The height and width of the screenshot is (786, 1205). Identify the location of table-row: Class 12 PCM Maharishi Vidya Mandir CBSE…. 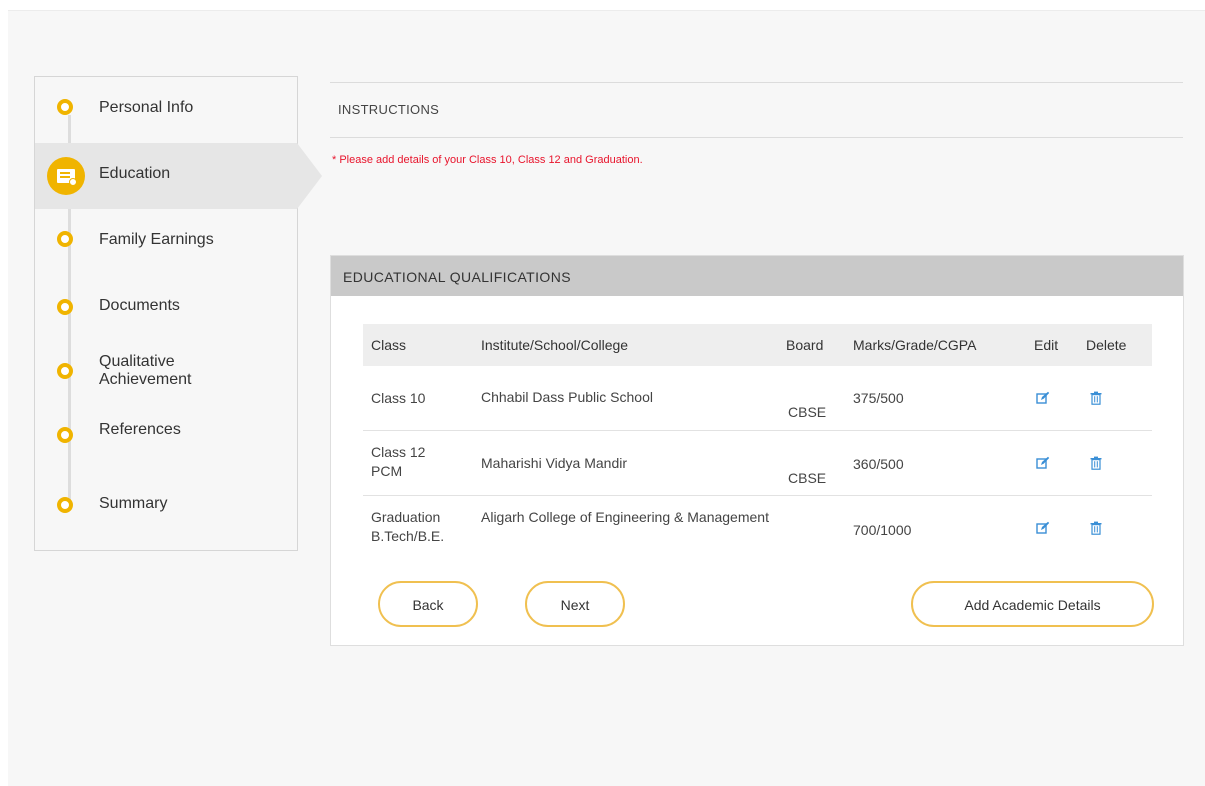
(757, 463).